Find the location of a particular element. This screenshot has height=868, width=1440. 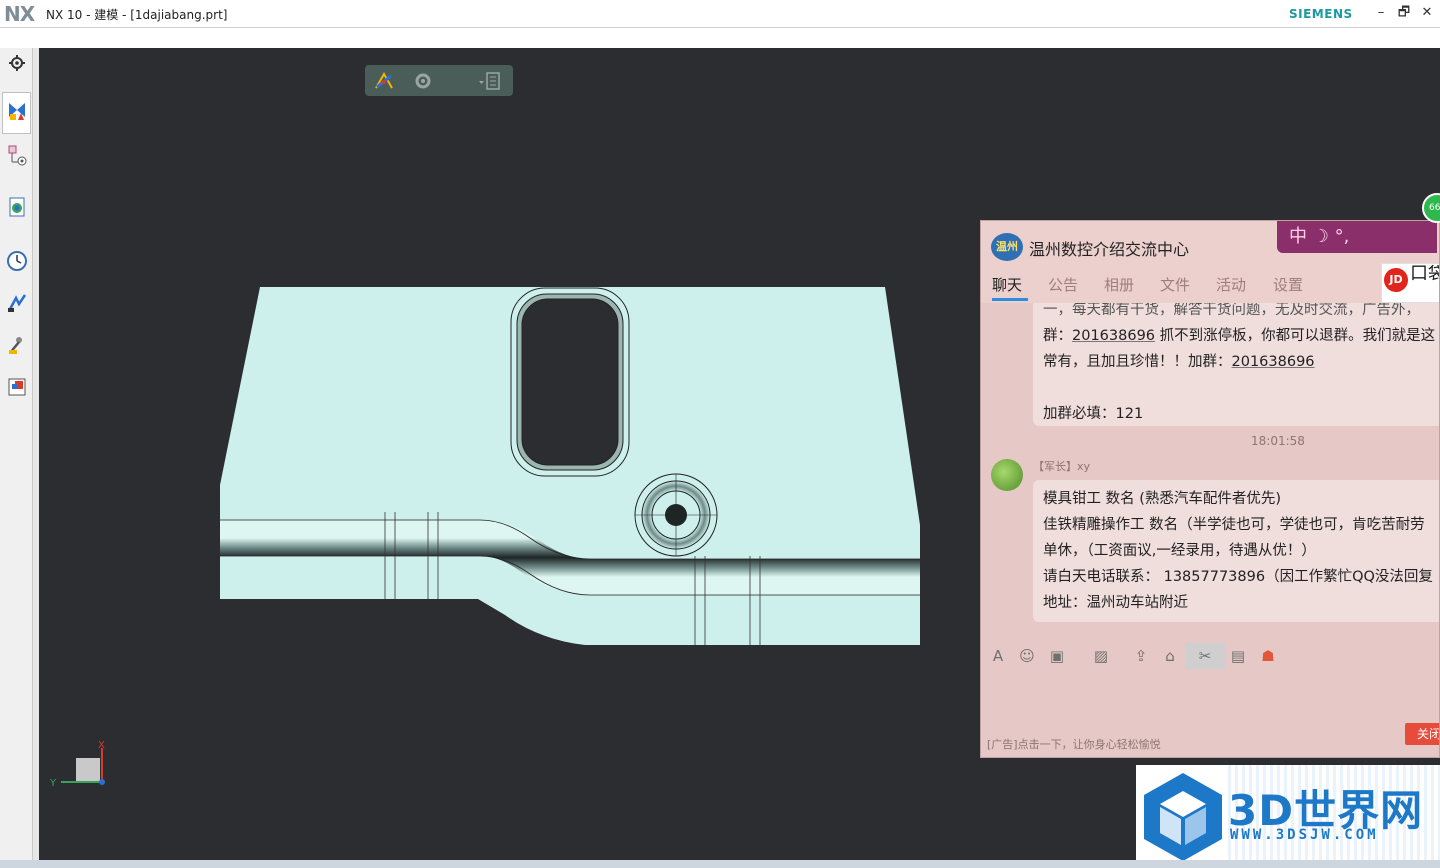

view-toolbar is located at coordinates (439, 80).